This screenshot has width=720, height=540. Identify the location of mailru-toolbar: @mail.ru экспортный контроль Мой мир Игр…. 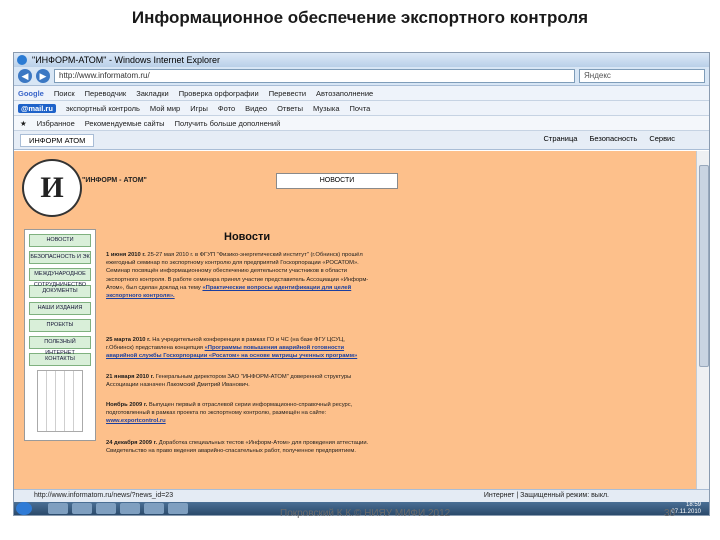
(361, 108).